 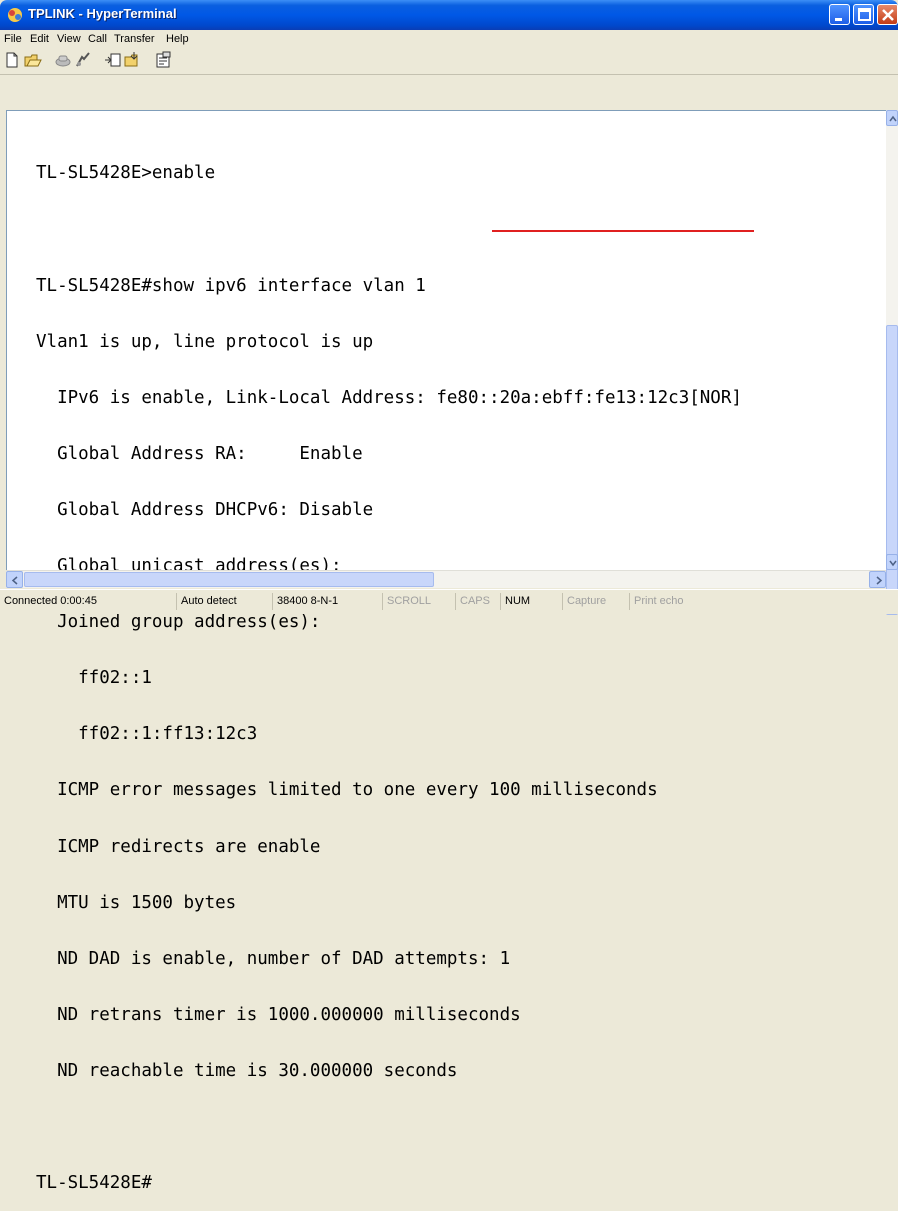 What do you see at coordinates (877, 579) in the screenshot?
I see `scroll-right-button` at bounding box center [877, 579].